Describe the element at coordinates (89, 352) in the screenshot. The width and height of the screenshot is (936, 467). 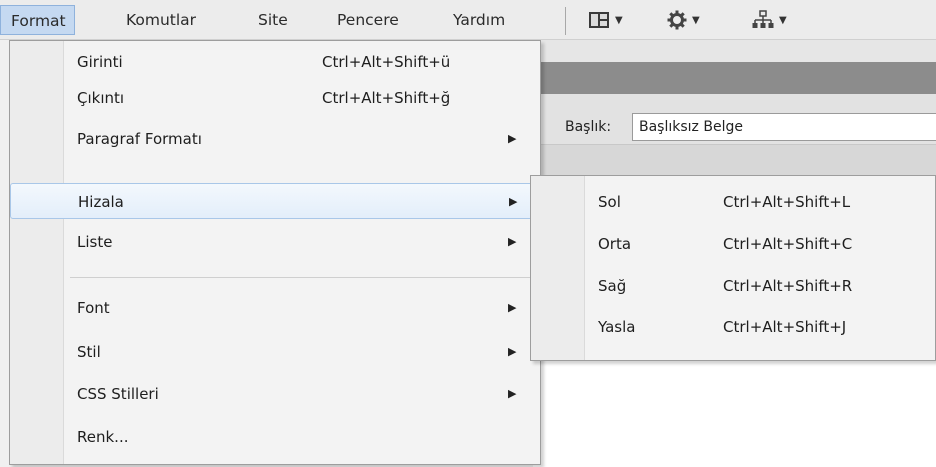
I see `menu-item-label: Stil` at that location.